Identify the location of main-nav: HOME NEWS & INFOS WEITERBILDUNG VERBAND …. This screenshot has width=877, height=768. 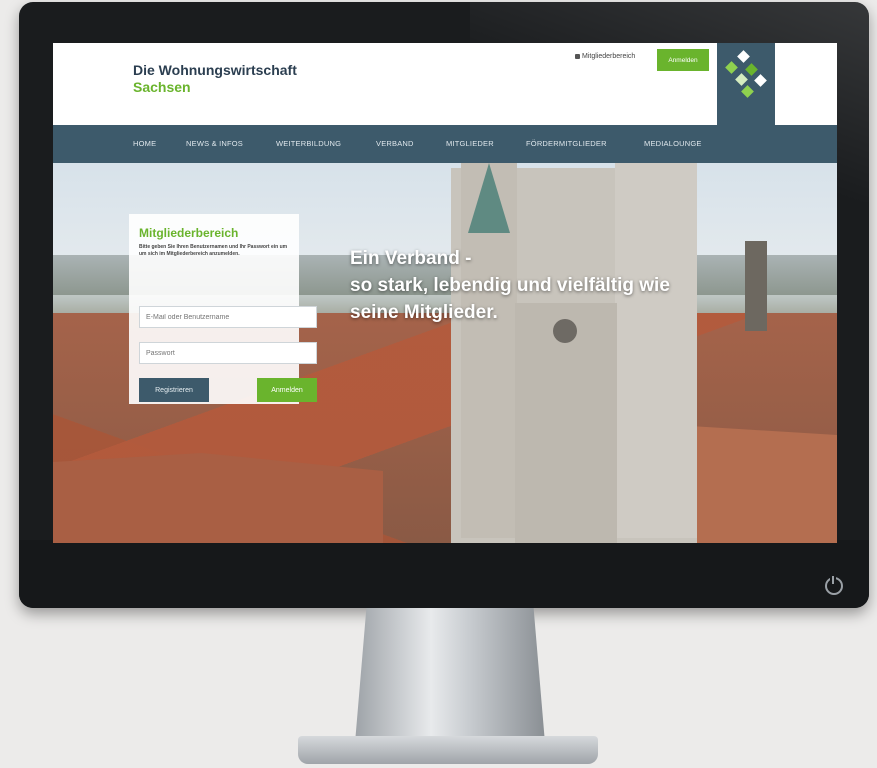
(445, 144).